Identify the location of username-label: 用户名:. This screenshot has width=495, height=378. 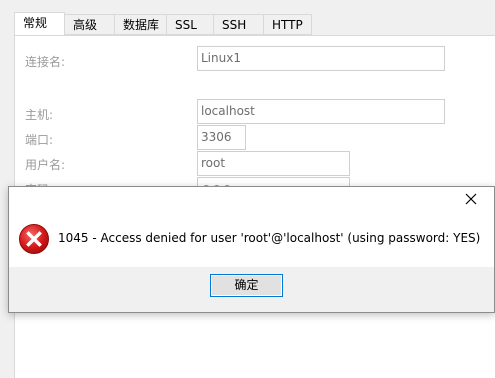
(45, 165).